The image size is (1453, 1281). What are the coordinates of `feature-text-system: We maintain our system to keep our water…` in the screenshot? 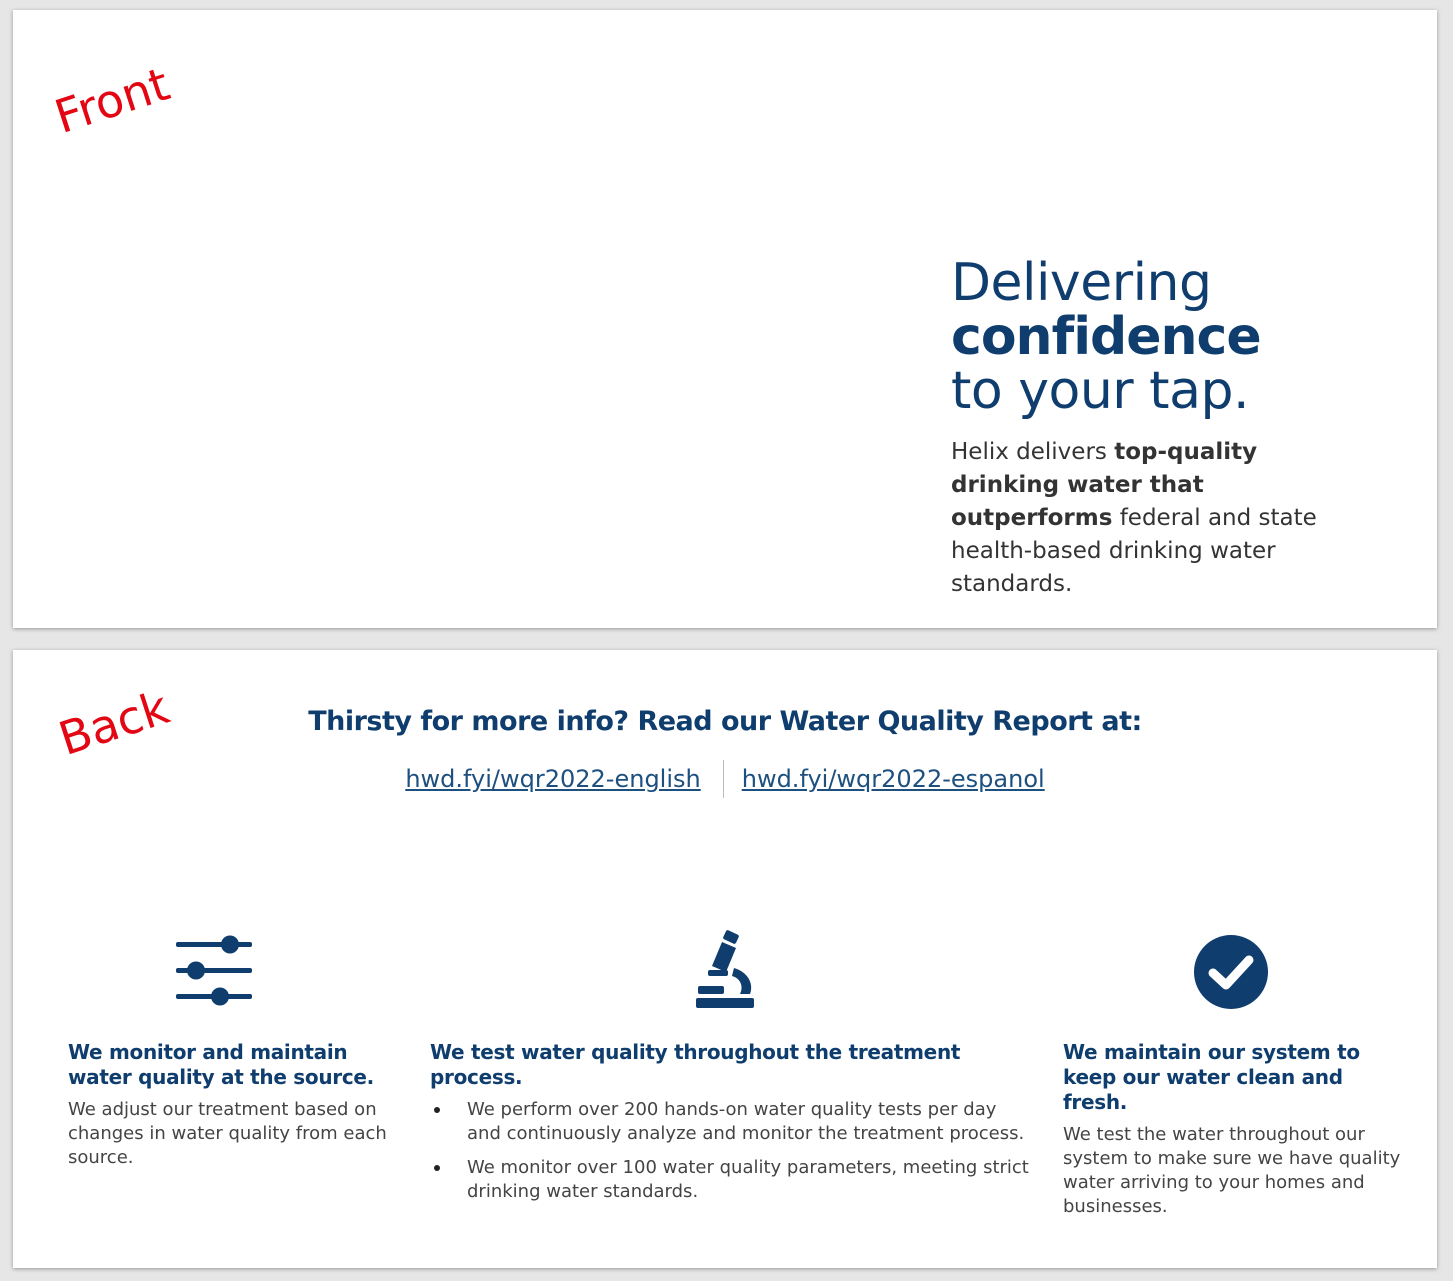 It's located at (1238, 1129).